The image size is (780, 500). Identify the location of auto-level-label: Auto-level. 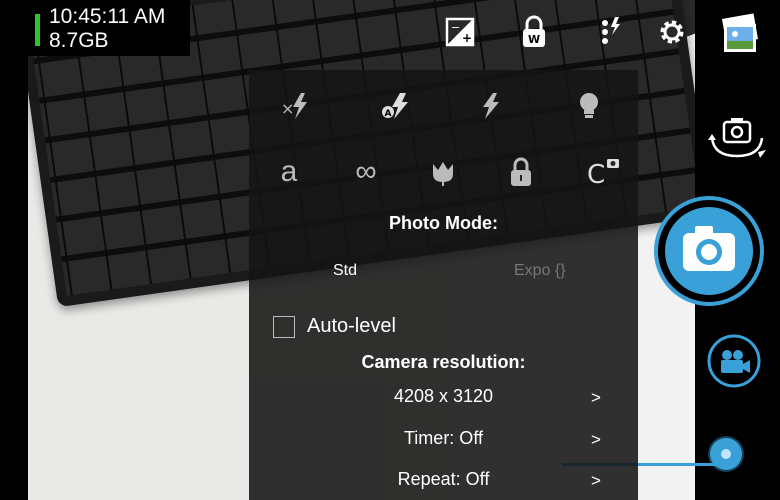
(351, 326).